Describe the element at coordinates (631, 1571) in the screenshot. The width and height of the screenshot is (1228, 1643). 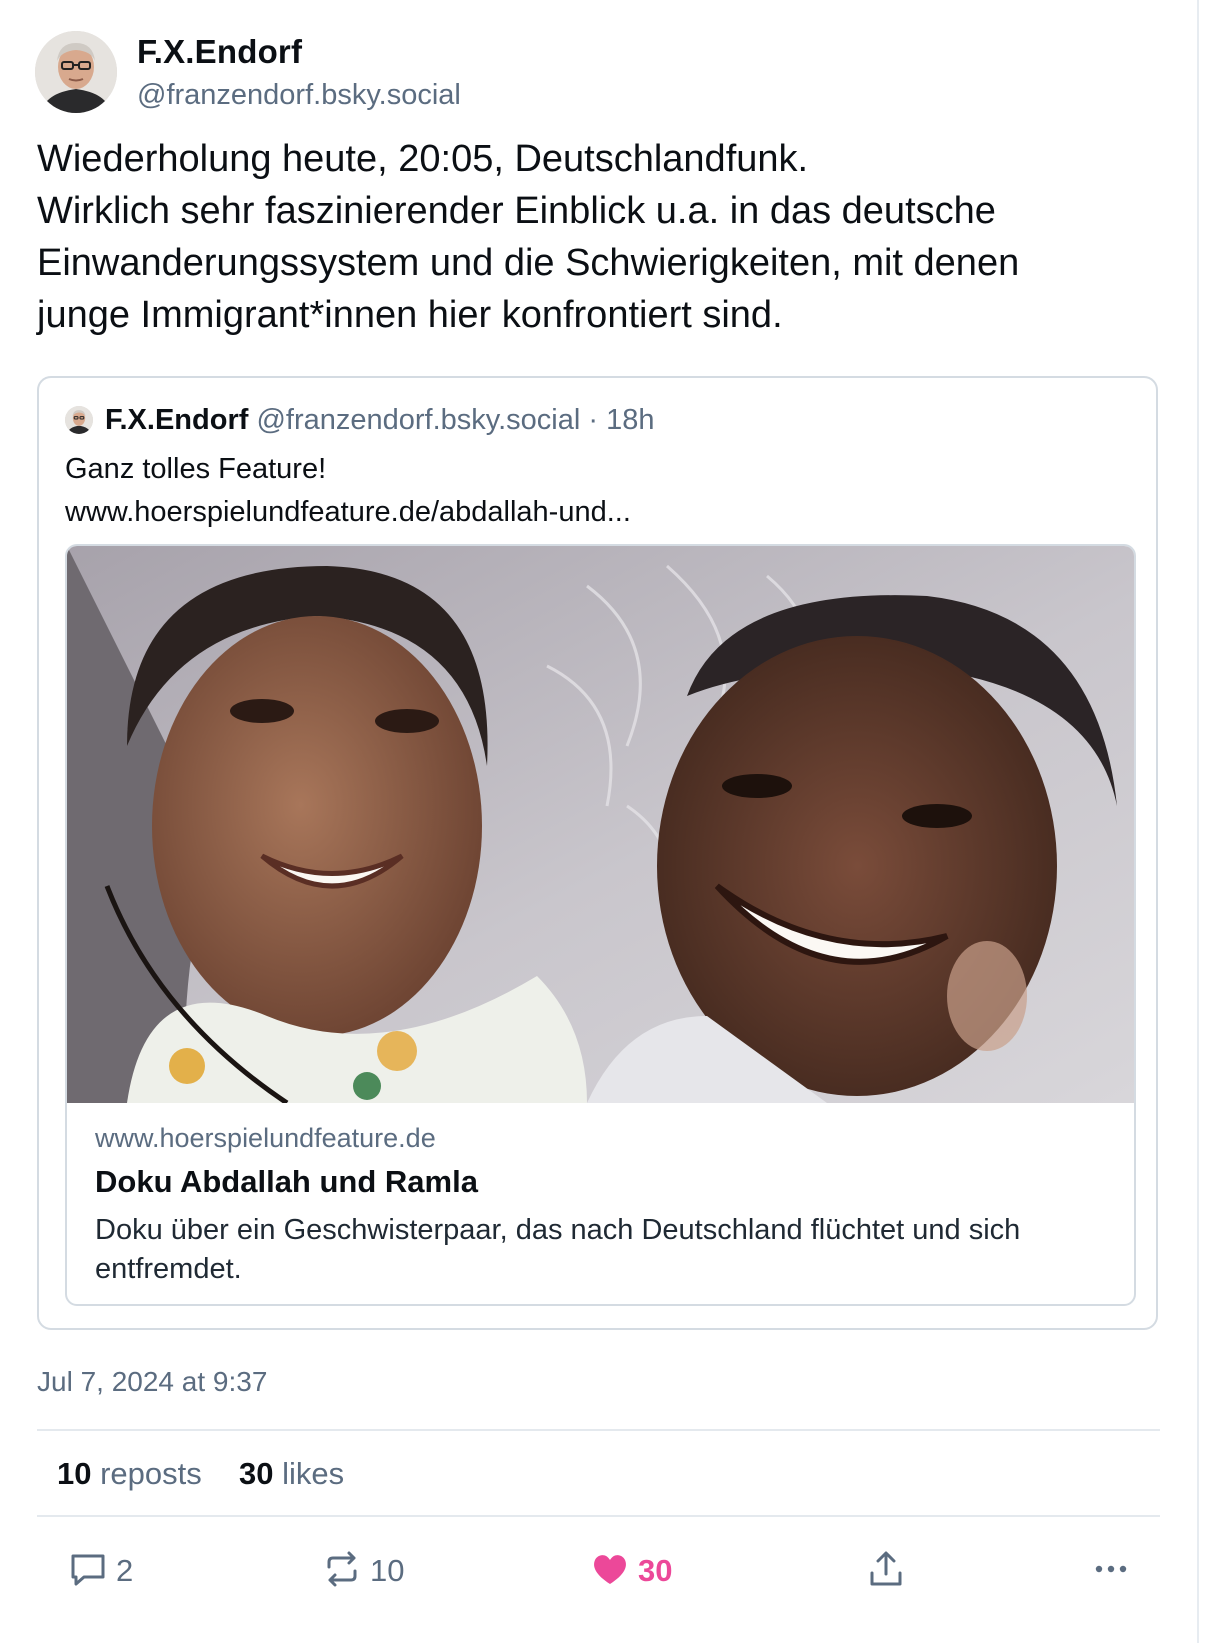
I see `like-button: 30` at that location.